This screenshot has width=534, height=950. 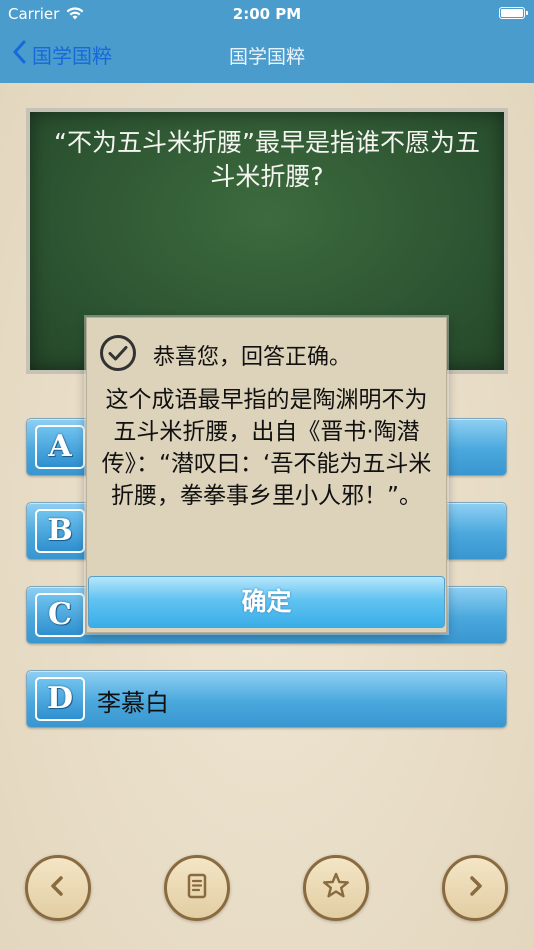 I want to click on dialog-header: 恭喜您，回答正确。, so click(x=225, y=355).